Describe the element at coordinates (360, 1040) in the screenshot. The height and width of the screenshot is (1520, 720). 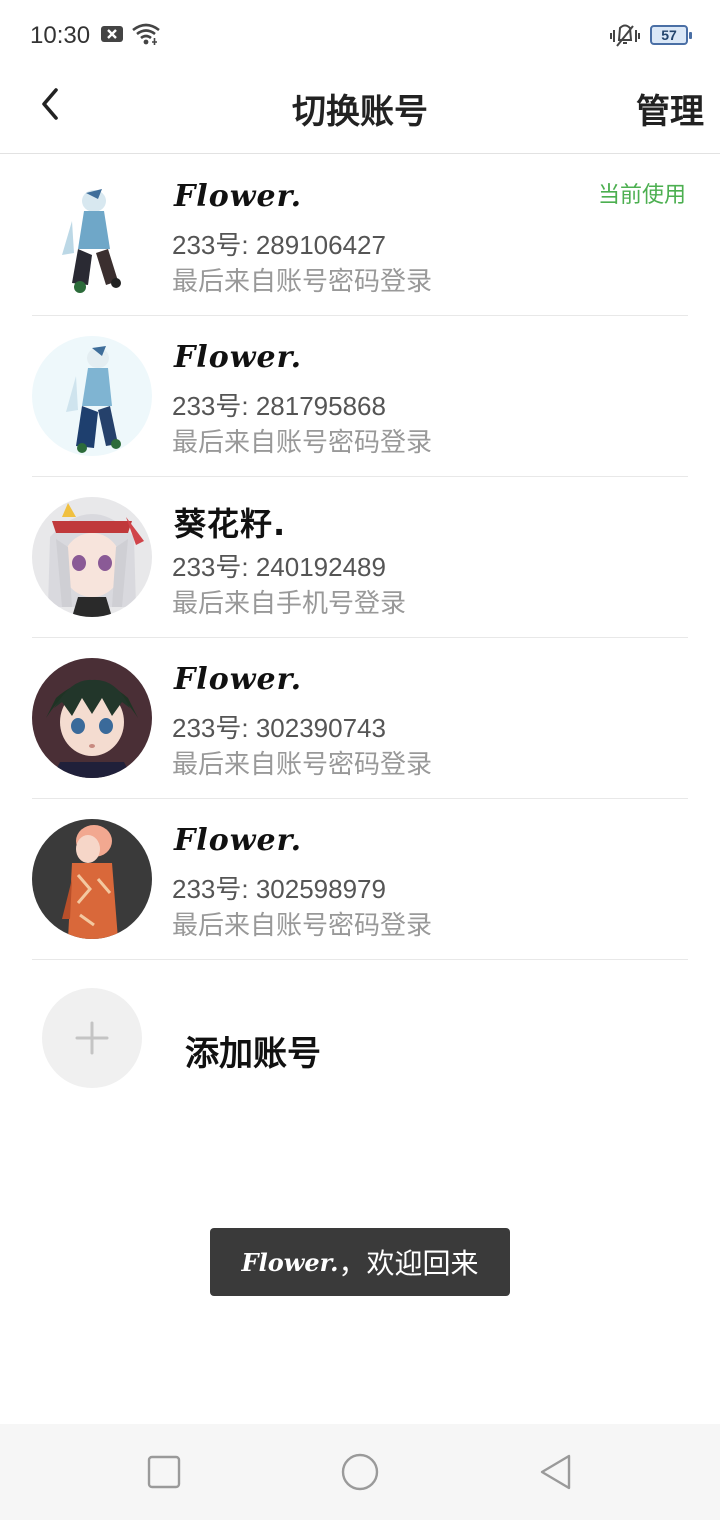
I see `add-account-button: 添加账号` at that location.